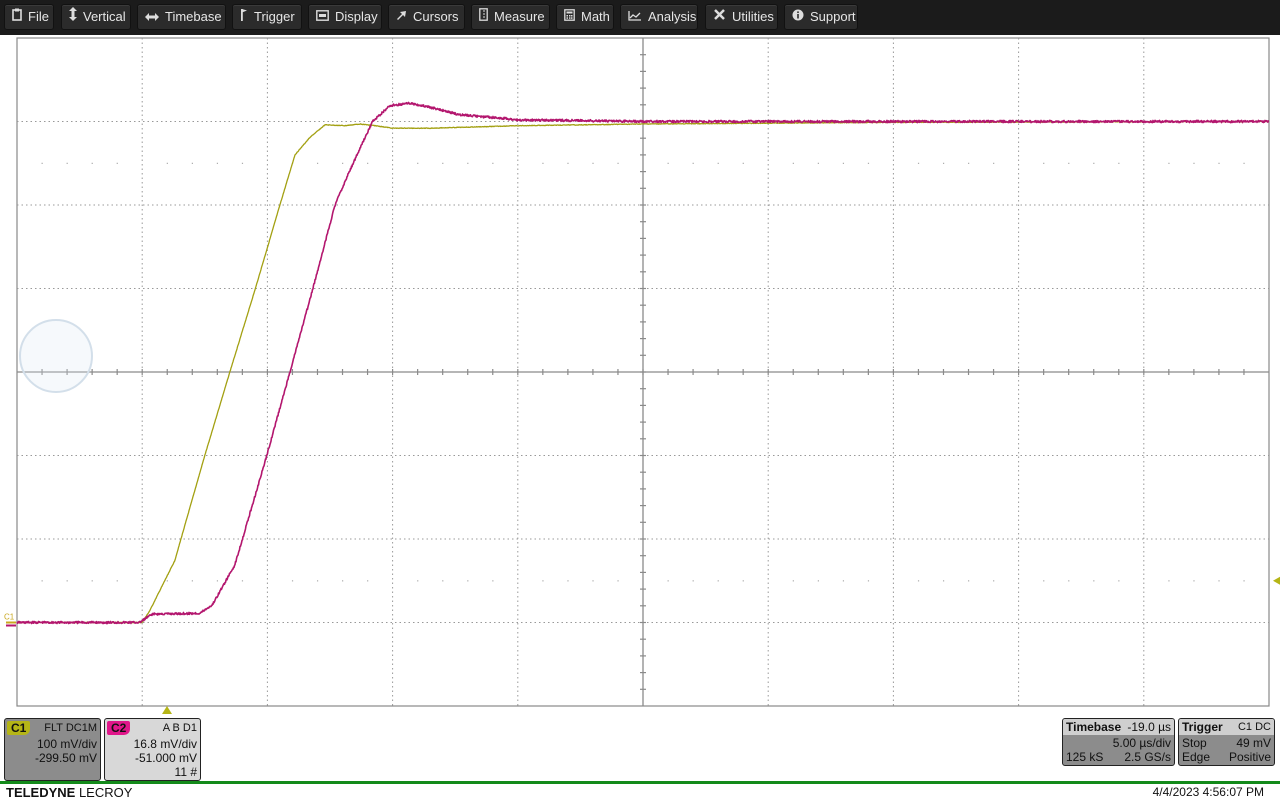 The width and height of the screenshot is (1280, 800). I want to click on cursor-arrow-icon, so click(401, 17).